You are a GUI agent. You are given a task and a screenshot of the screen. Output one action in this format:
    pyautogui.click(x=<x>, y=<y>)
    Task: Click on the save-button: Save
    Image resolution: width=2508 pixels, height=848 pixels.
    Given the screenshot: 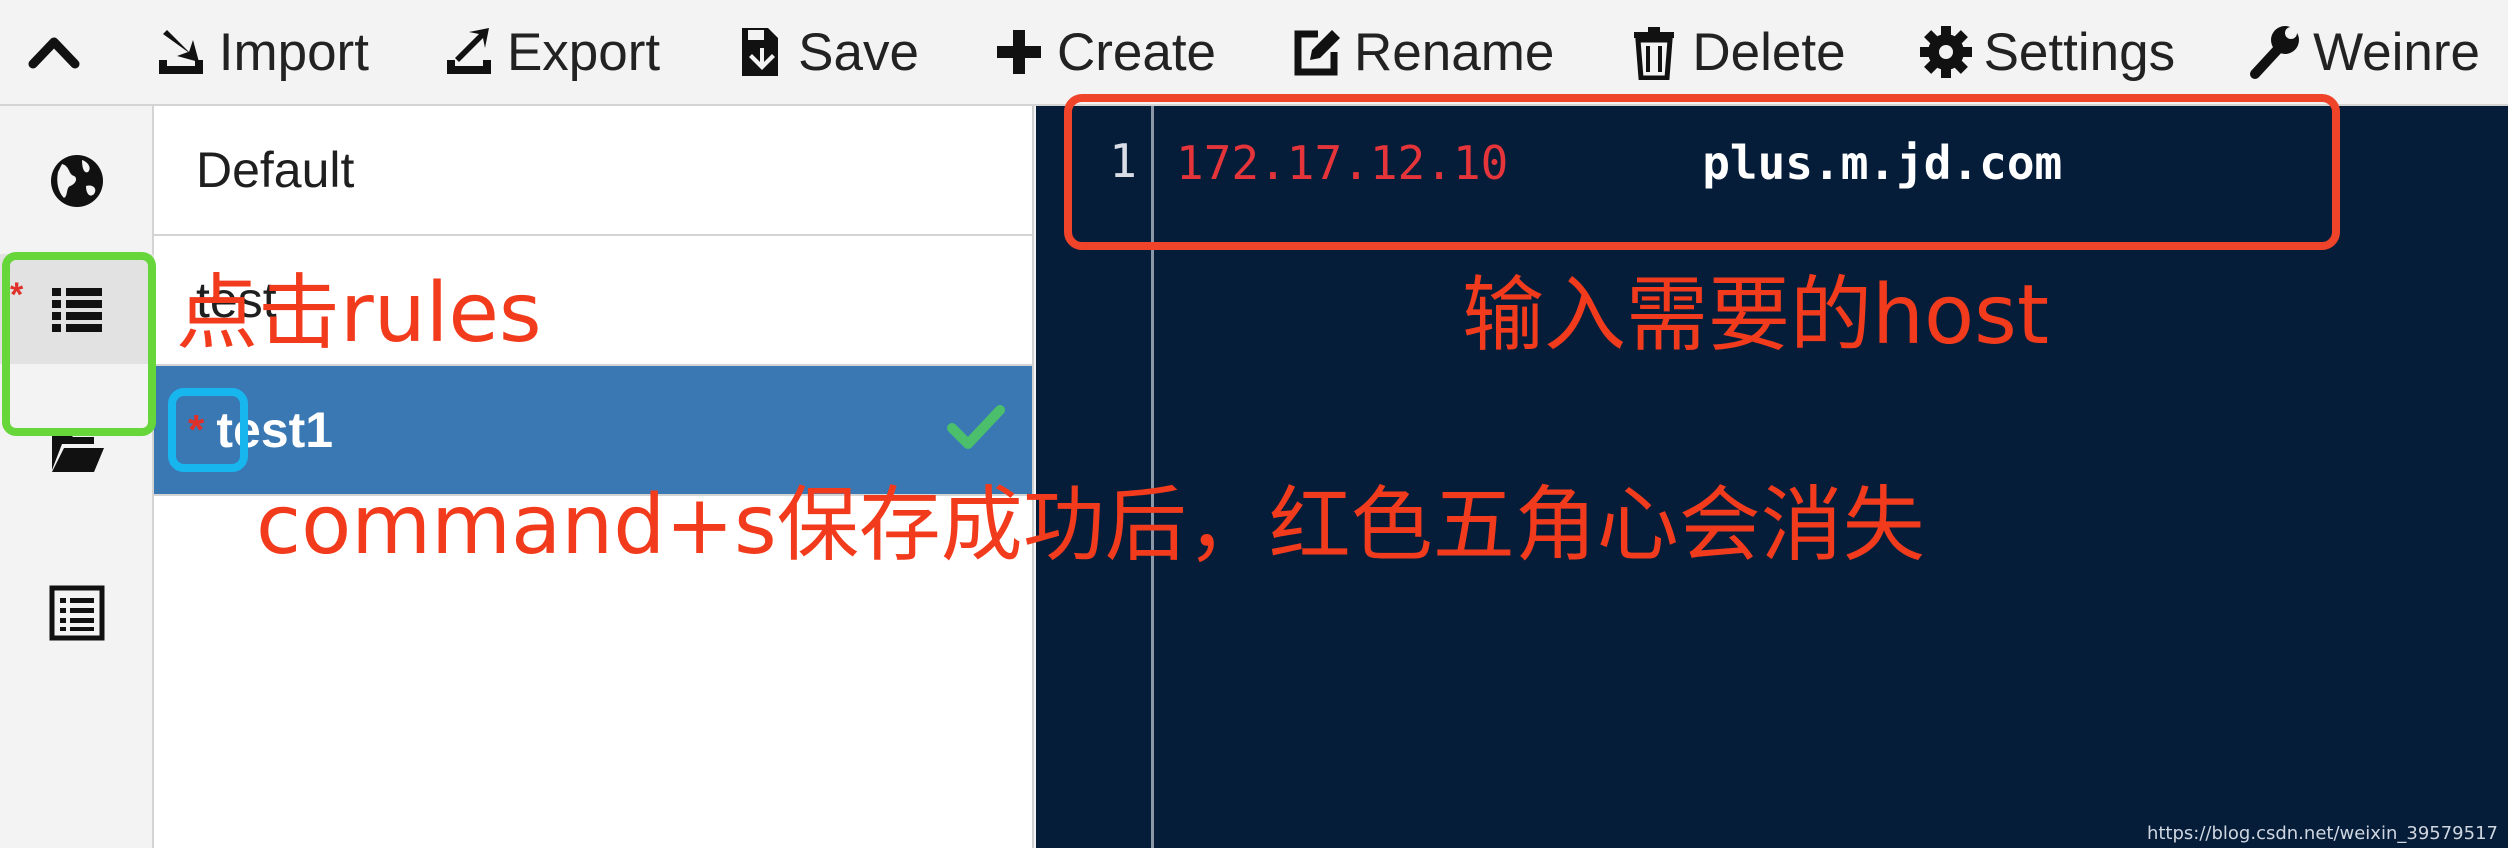 What is the action you would take?
    pyautogui.click(x=817, y=52)
    